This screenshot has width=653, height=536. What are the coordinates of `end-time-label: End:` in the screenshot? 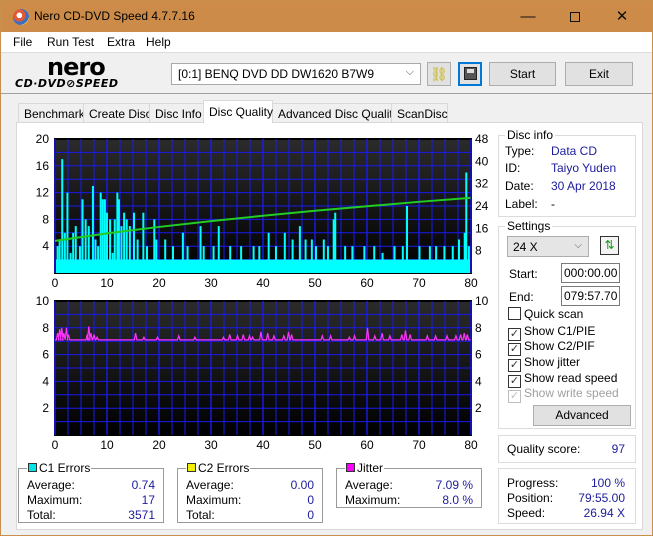 It's located at (521, 297).